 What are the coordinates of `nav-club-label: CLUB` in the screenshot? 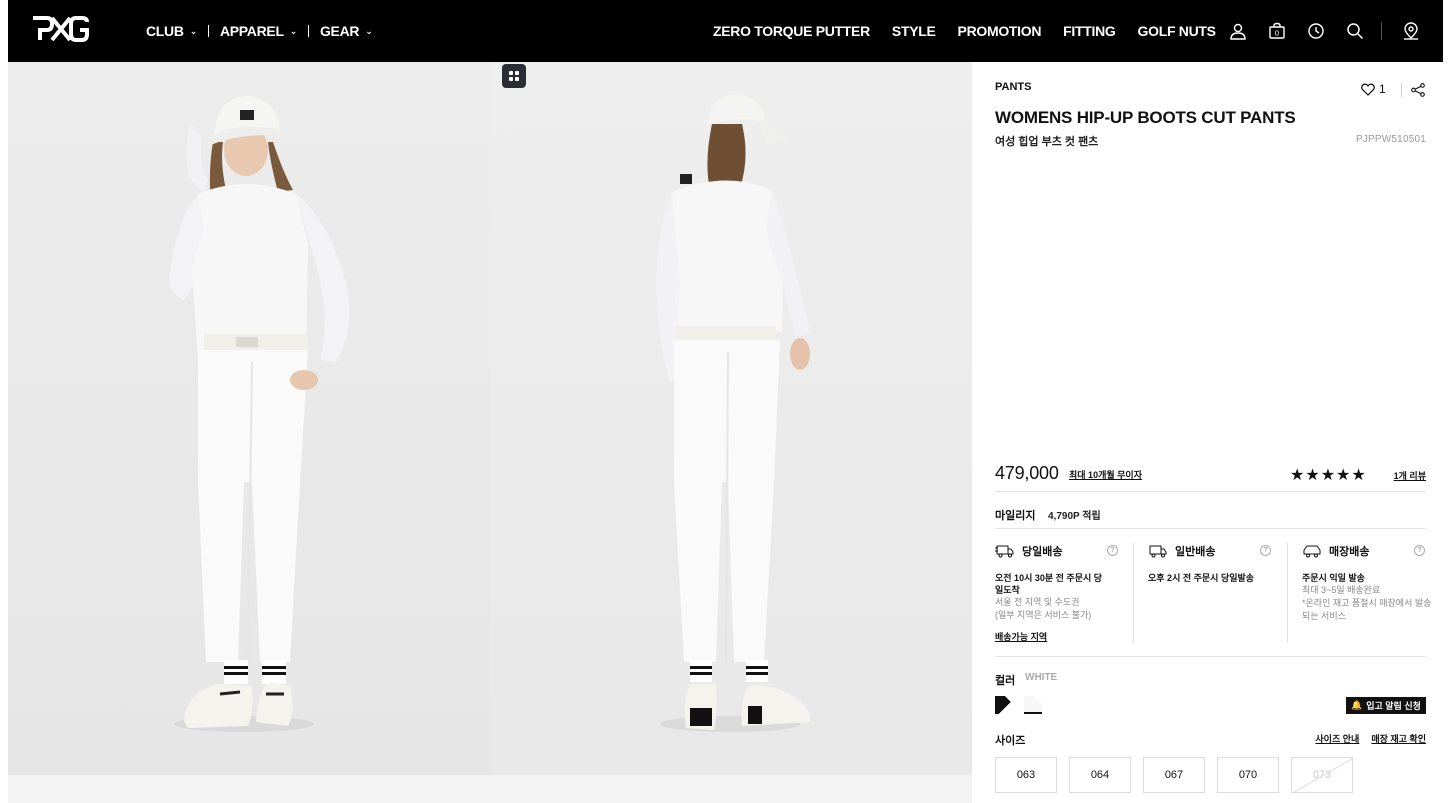 It's located at (165, 31).